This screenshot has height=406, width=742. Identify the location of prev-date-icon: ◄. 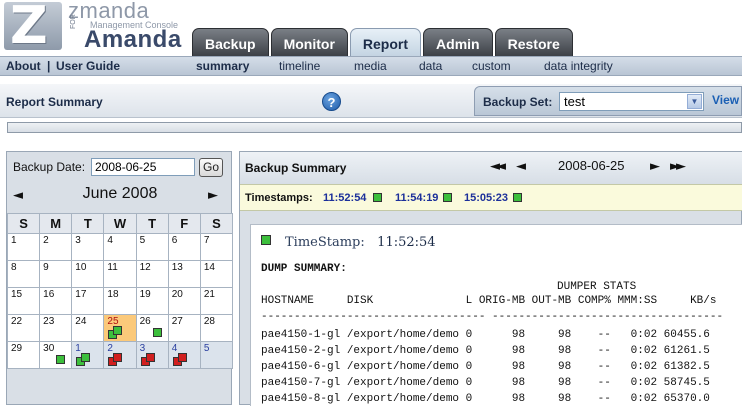
(521, 166).